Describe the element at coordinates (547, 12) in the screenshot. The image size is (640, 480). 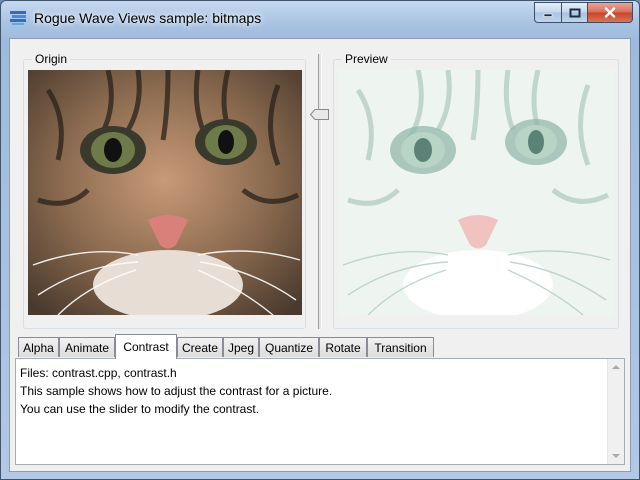
I see `minimize-button` at that location.